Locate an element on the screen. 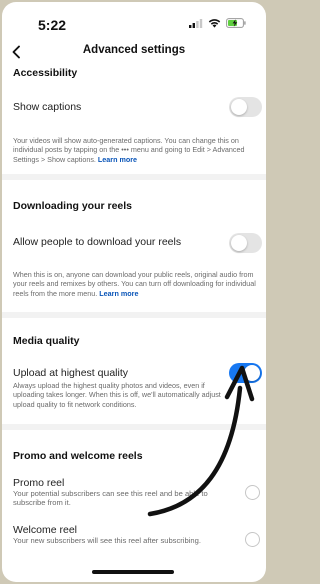 Image resolution: width=320 pixels, height=584 pixels. learn-more-link-captions: Learn more is located at coordinates (117, 159).